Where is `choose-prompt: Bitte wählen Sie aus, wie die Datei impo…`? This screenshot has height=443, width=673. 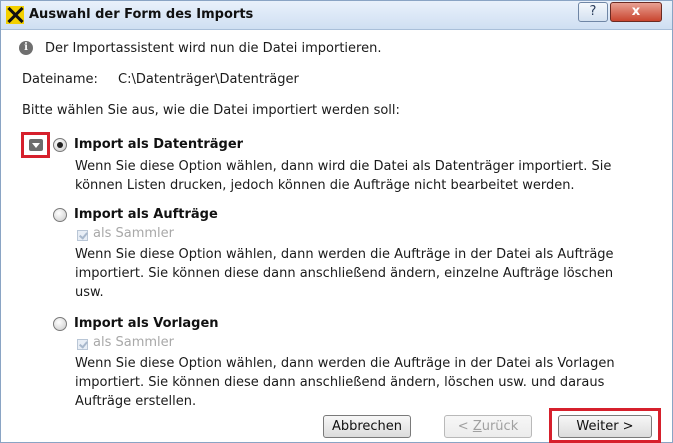 choose-prompt: Bitte wählen Sie aus, wie die Datei impo… is located at coordinates (211, 110).